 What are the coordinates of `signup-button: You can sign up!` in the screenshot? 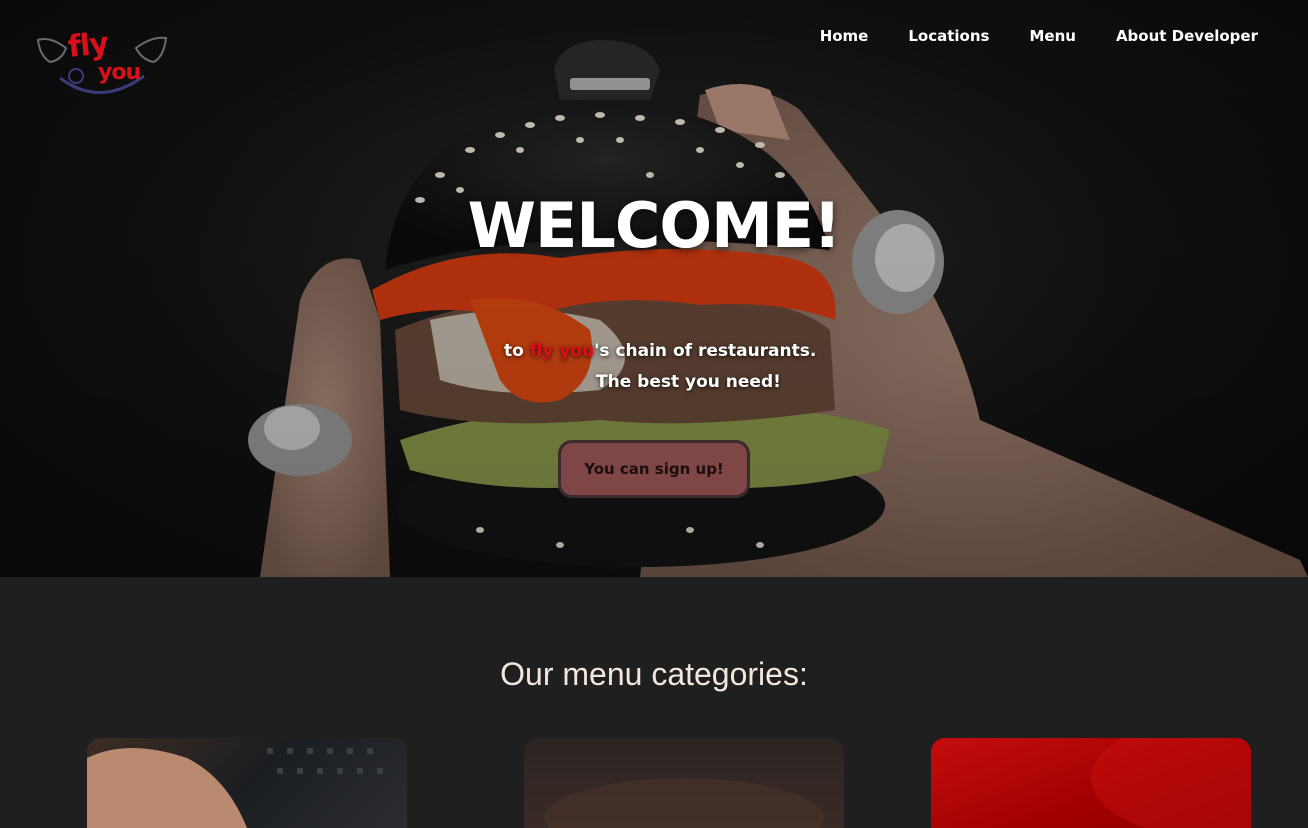 It's located at (654, 469).